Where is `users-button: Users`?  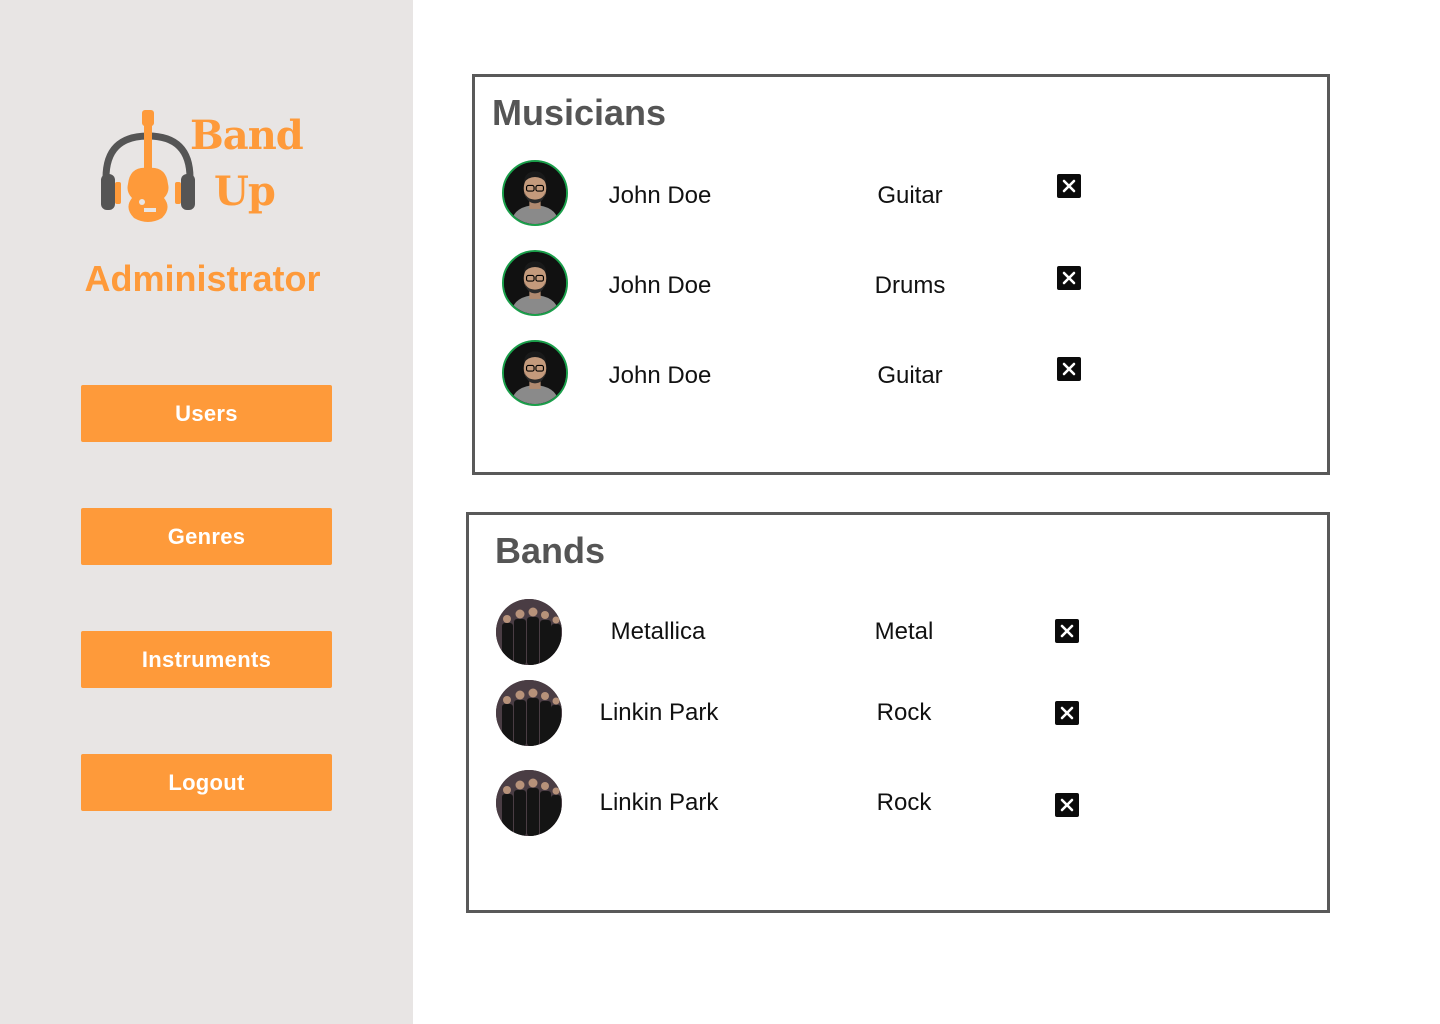
users-button: Users is located at coordinates (206, 413).